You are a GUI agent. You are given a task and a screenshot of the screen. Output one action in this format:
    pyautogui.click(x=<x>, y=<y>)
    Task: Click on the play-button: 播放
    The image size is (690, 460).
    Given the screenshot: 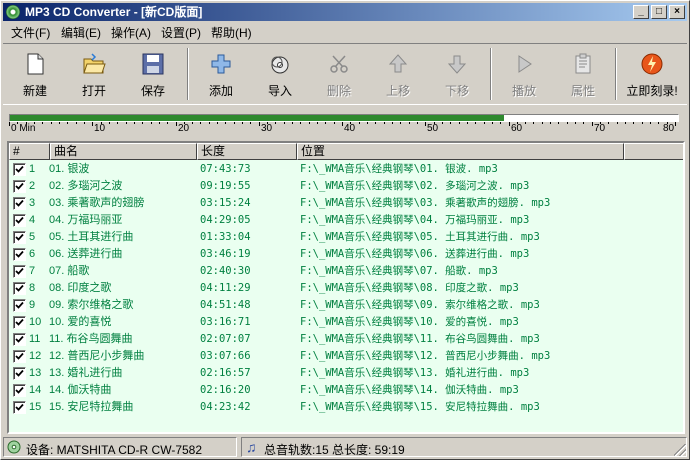 What is the action you would take?
    pyautogui.click(x=524, y=74)
    